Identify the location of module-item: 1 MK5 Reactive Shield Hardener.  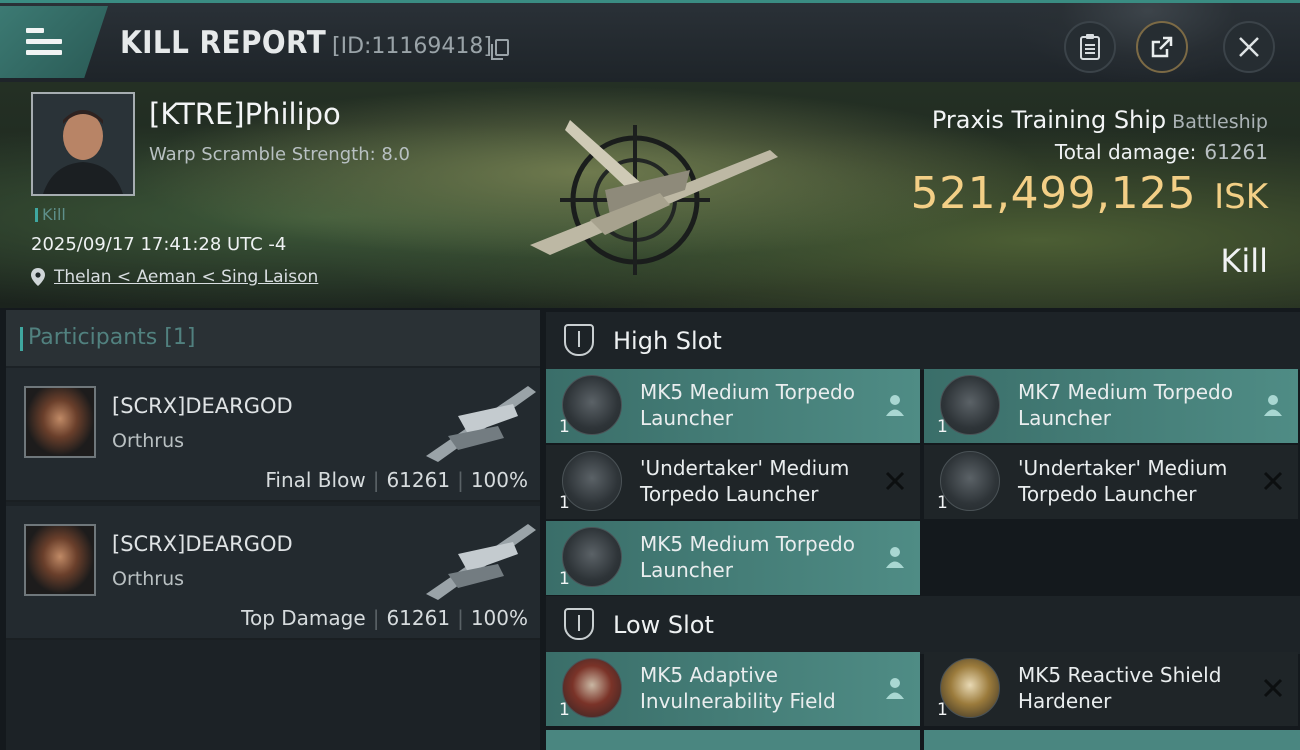
(1111, 689).